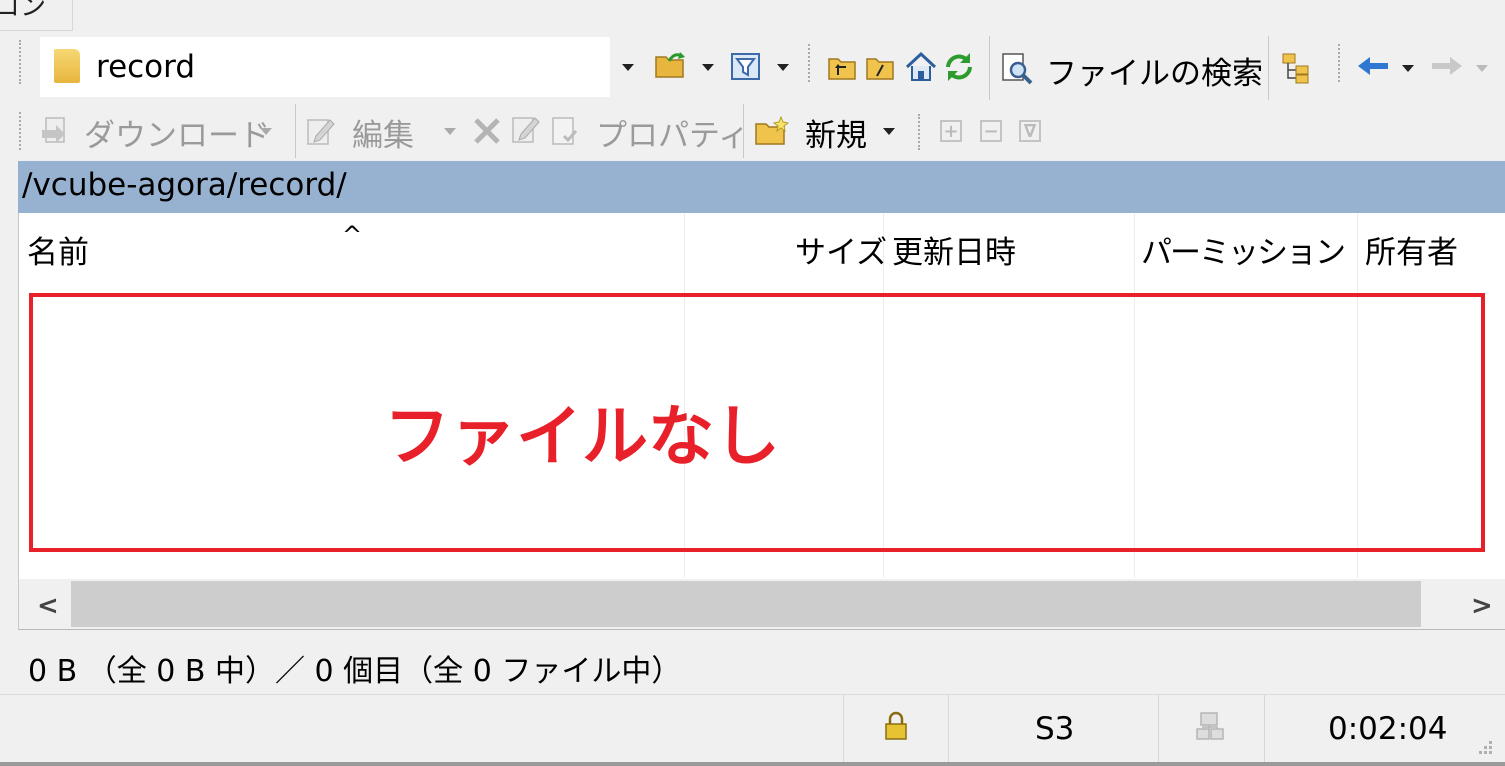  I want to click on properties-label: プロパティ, so click(673, 136).